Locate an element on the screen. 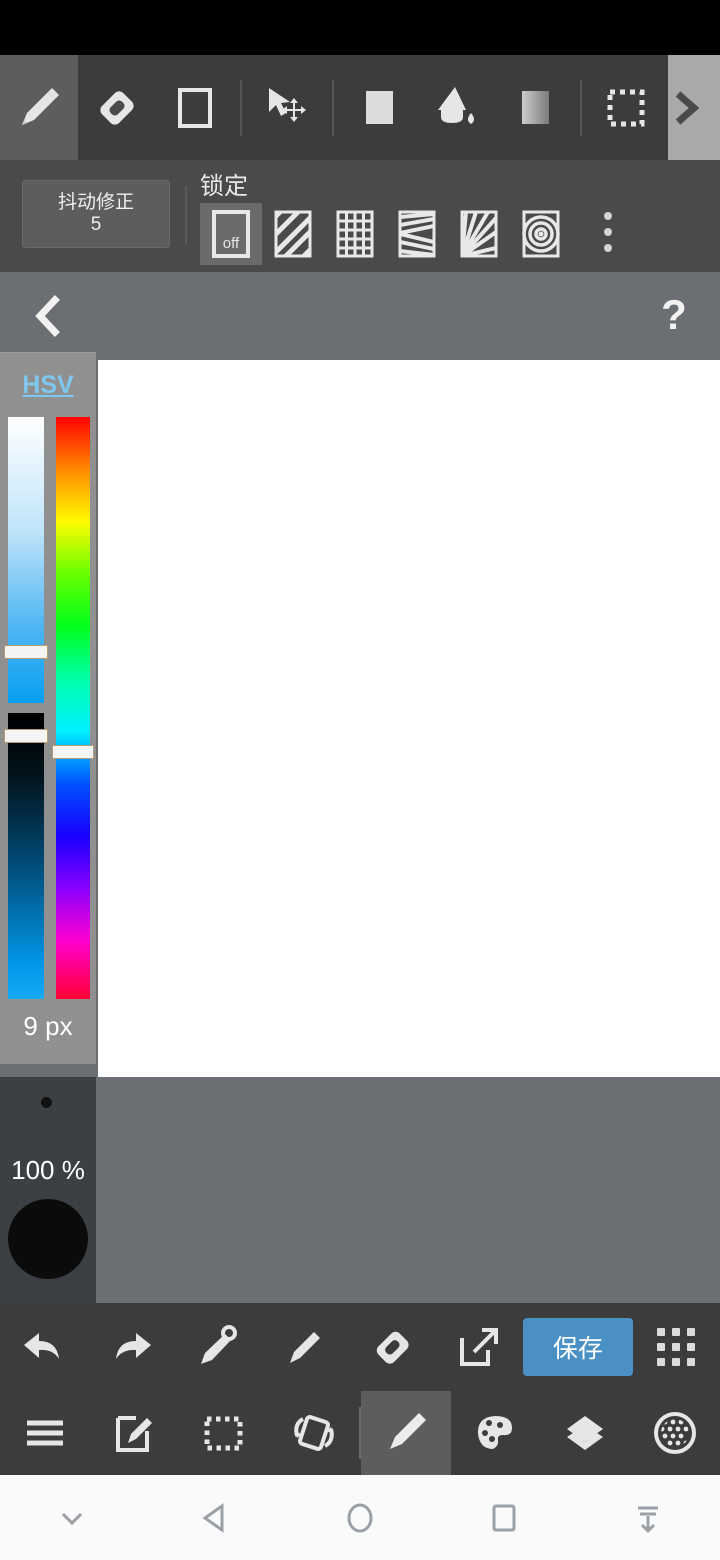 The image size is (720, 1560). external-link-icon is located at coordinates (479, 1347).